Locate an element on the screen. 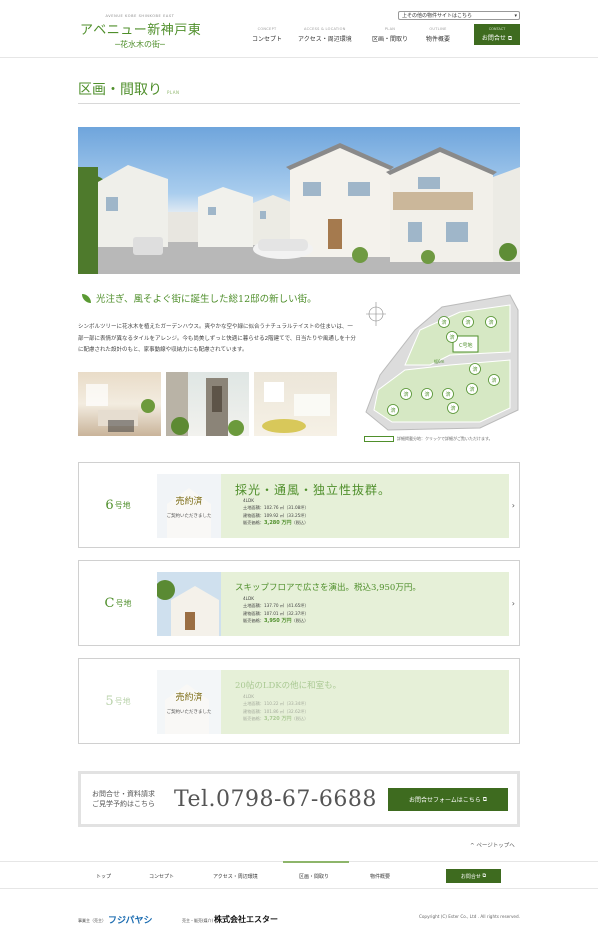 Image resolution: width=598 pixels, height=945 pixels. footer-nav-concept: コンセプト is located at coordinates (161, 876).